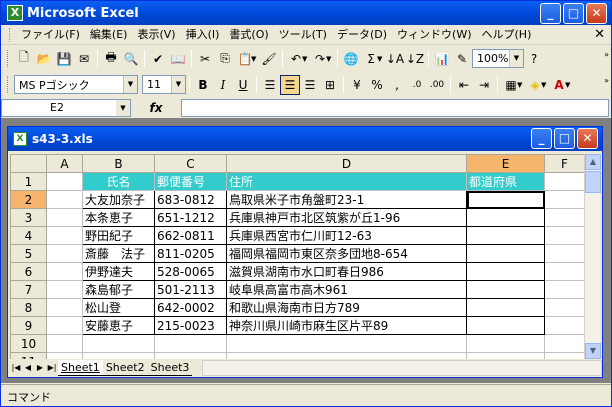 This screenshot has width=612, height=407. Describe the element at coordinates (346, 307) in the screenshot. I see `cell: 和歌山県海南市日方789` at that location.